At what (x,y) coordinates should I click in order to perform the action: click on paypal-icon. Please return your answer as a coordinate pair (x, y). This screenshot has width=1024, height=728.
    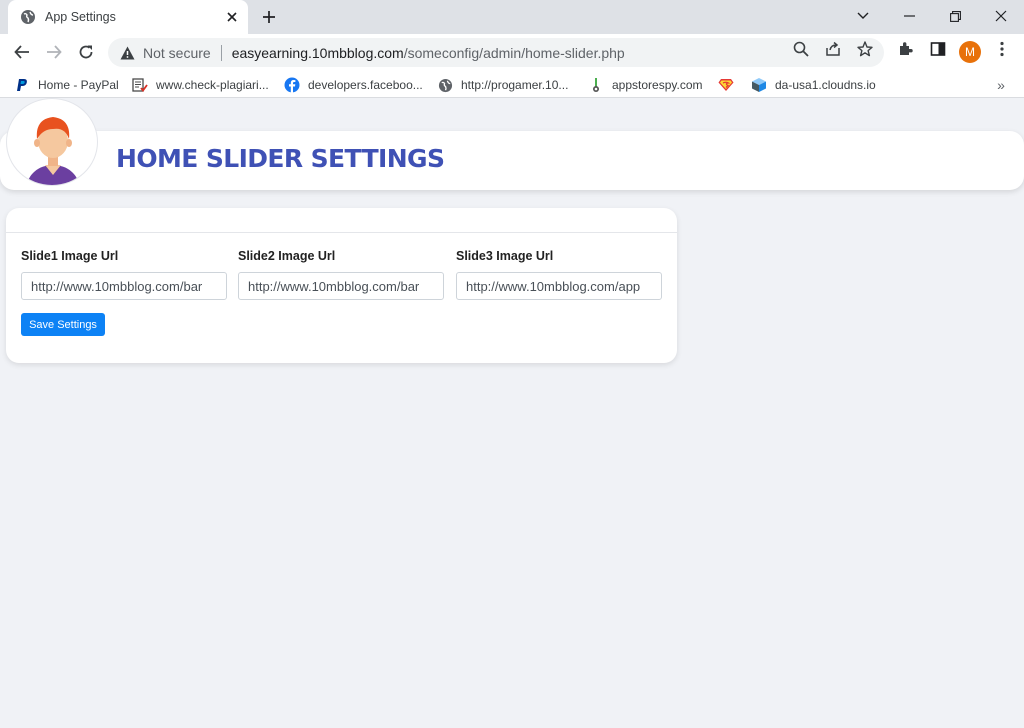
    Looking at the image, I should click on (22, 85).